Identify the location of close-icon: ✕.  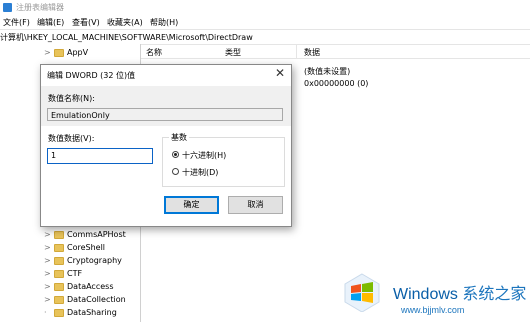
(280, 73).